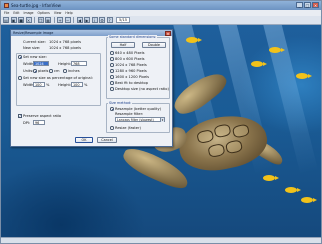 The height and width of the screenshot is (244, 322). What do you see at coordinates (51, 71) in the screenshot?
I see `units-cm-radio` at bounding box center [51, 71].